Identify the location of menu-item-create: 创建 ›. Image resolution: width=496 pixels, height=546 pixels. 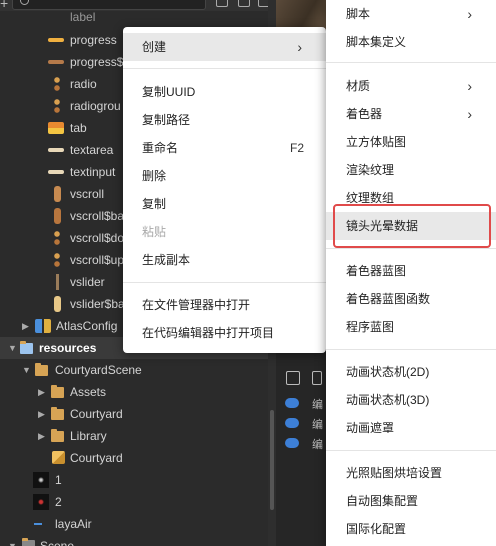
(224, 47).